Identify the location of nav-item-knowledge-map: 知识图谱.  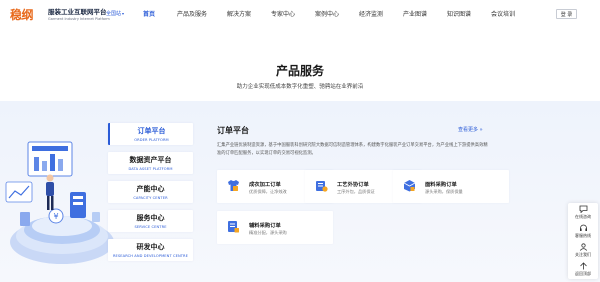
(459, 13).